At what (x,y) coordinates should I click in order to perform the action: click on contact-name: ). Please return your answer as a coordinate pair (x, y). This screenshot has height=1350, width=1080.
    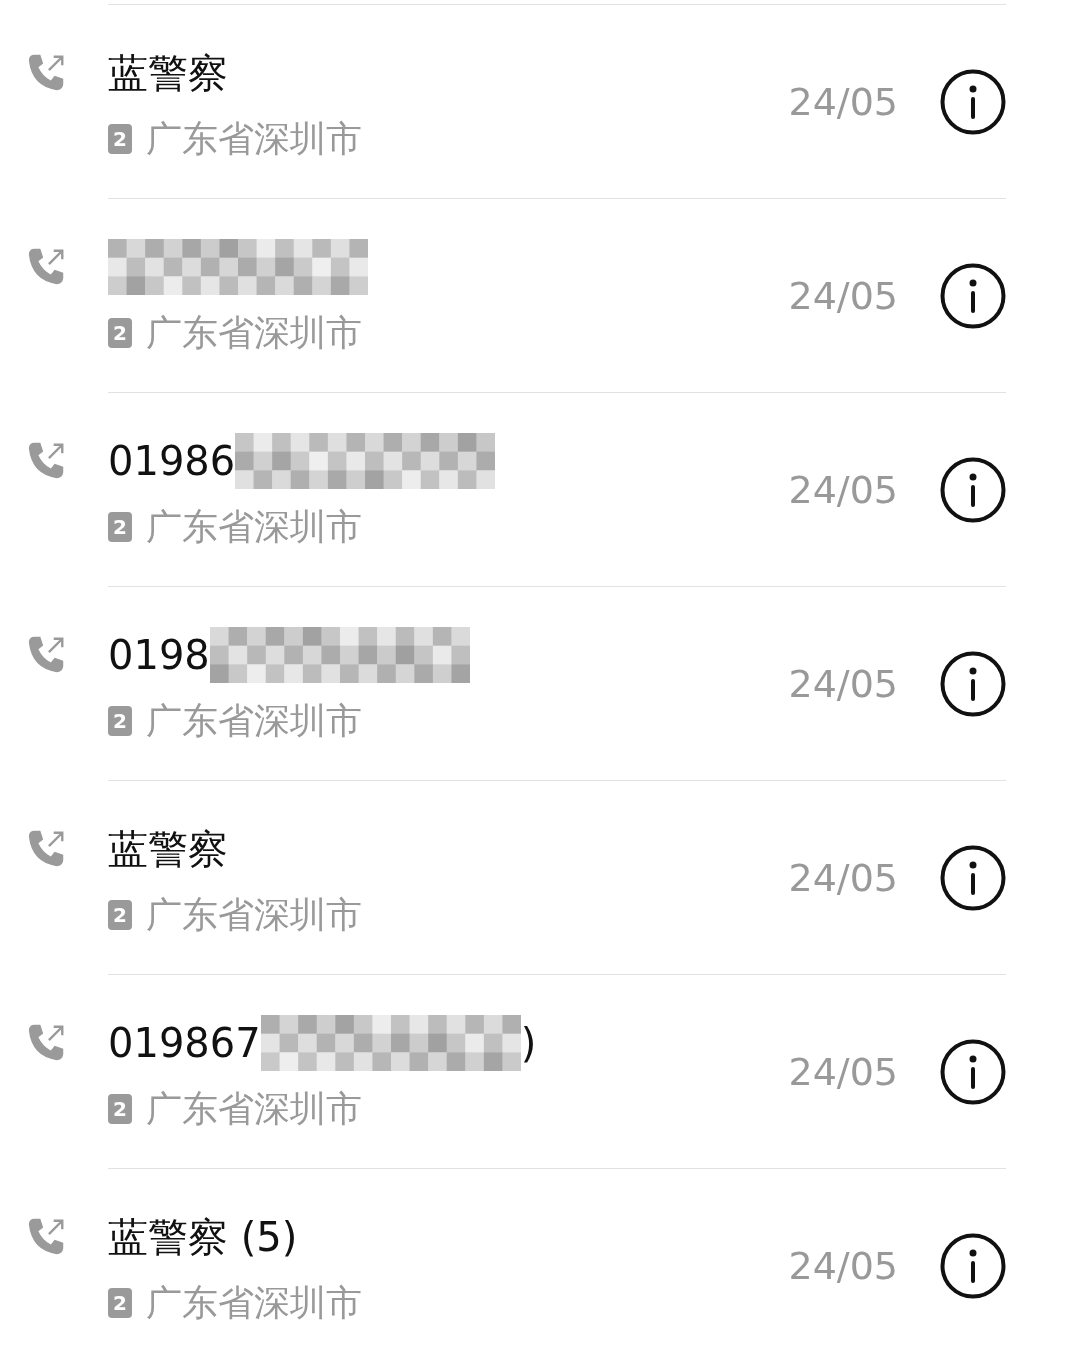
    Looking at the image, I should click on (528, 1043).